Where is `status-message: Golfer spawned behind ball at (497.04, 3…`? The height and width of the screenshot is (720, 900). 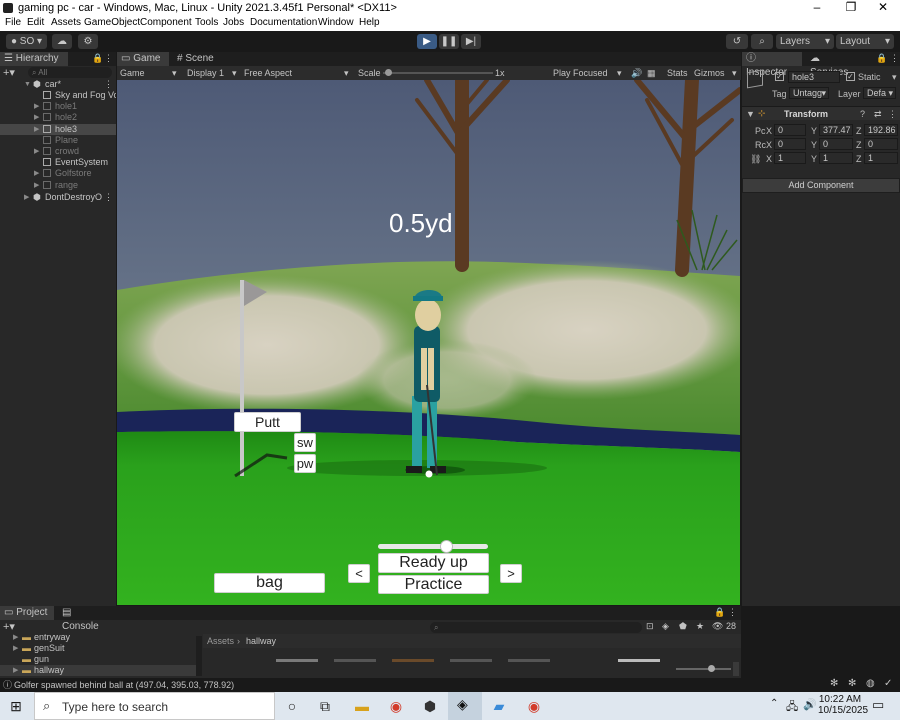 status-message: Golfer spawned behind ball at (497.04, 3… is located at coordinates (124, 685).